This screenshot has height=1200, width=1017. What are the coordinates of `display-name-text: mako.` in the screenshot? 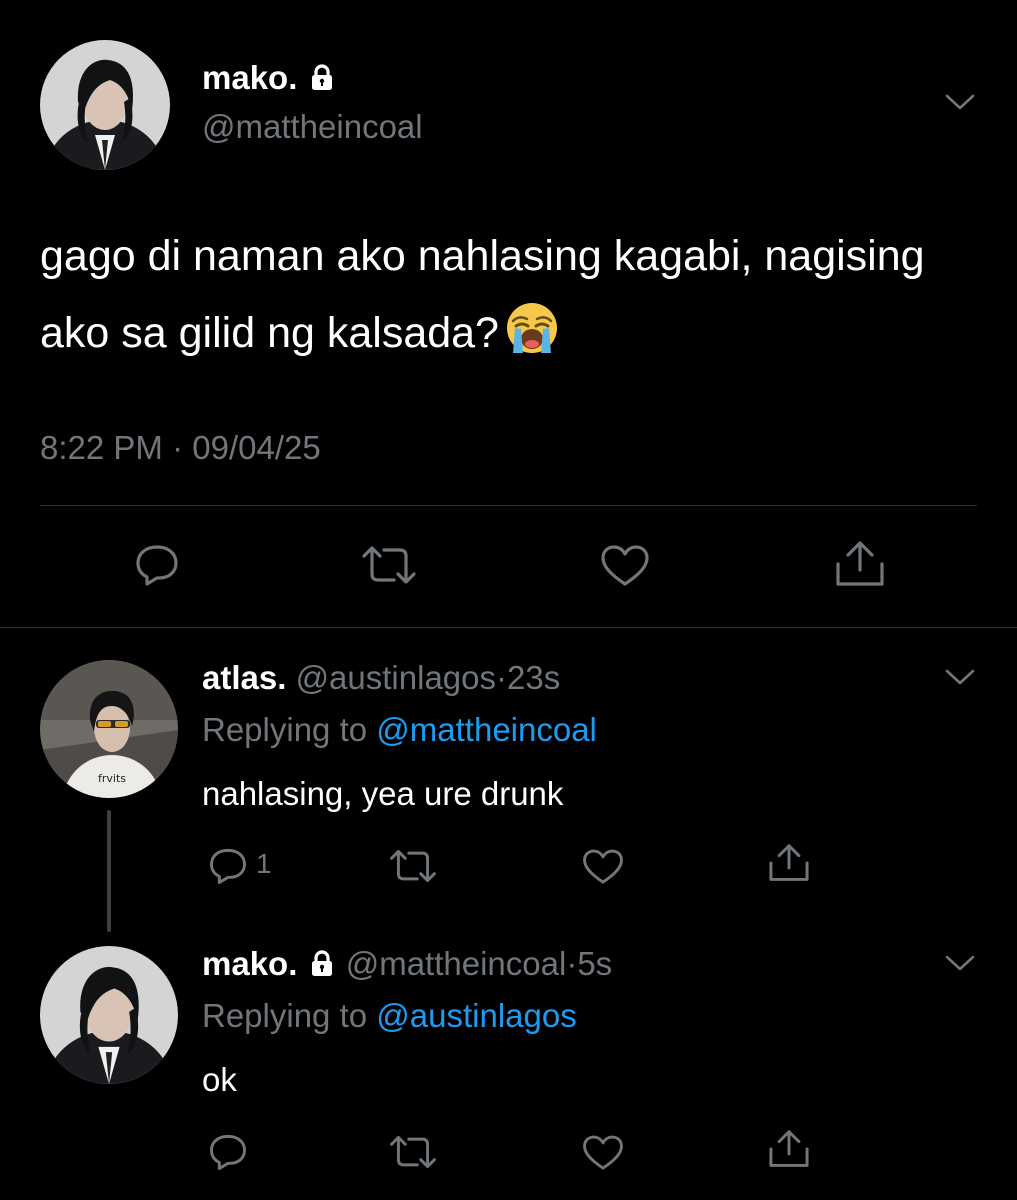 It's located at (250, 77).